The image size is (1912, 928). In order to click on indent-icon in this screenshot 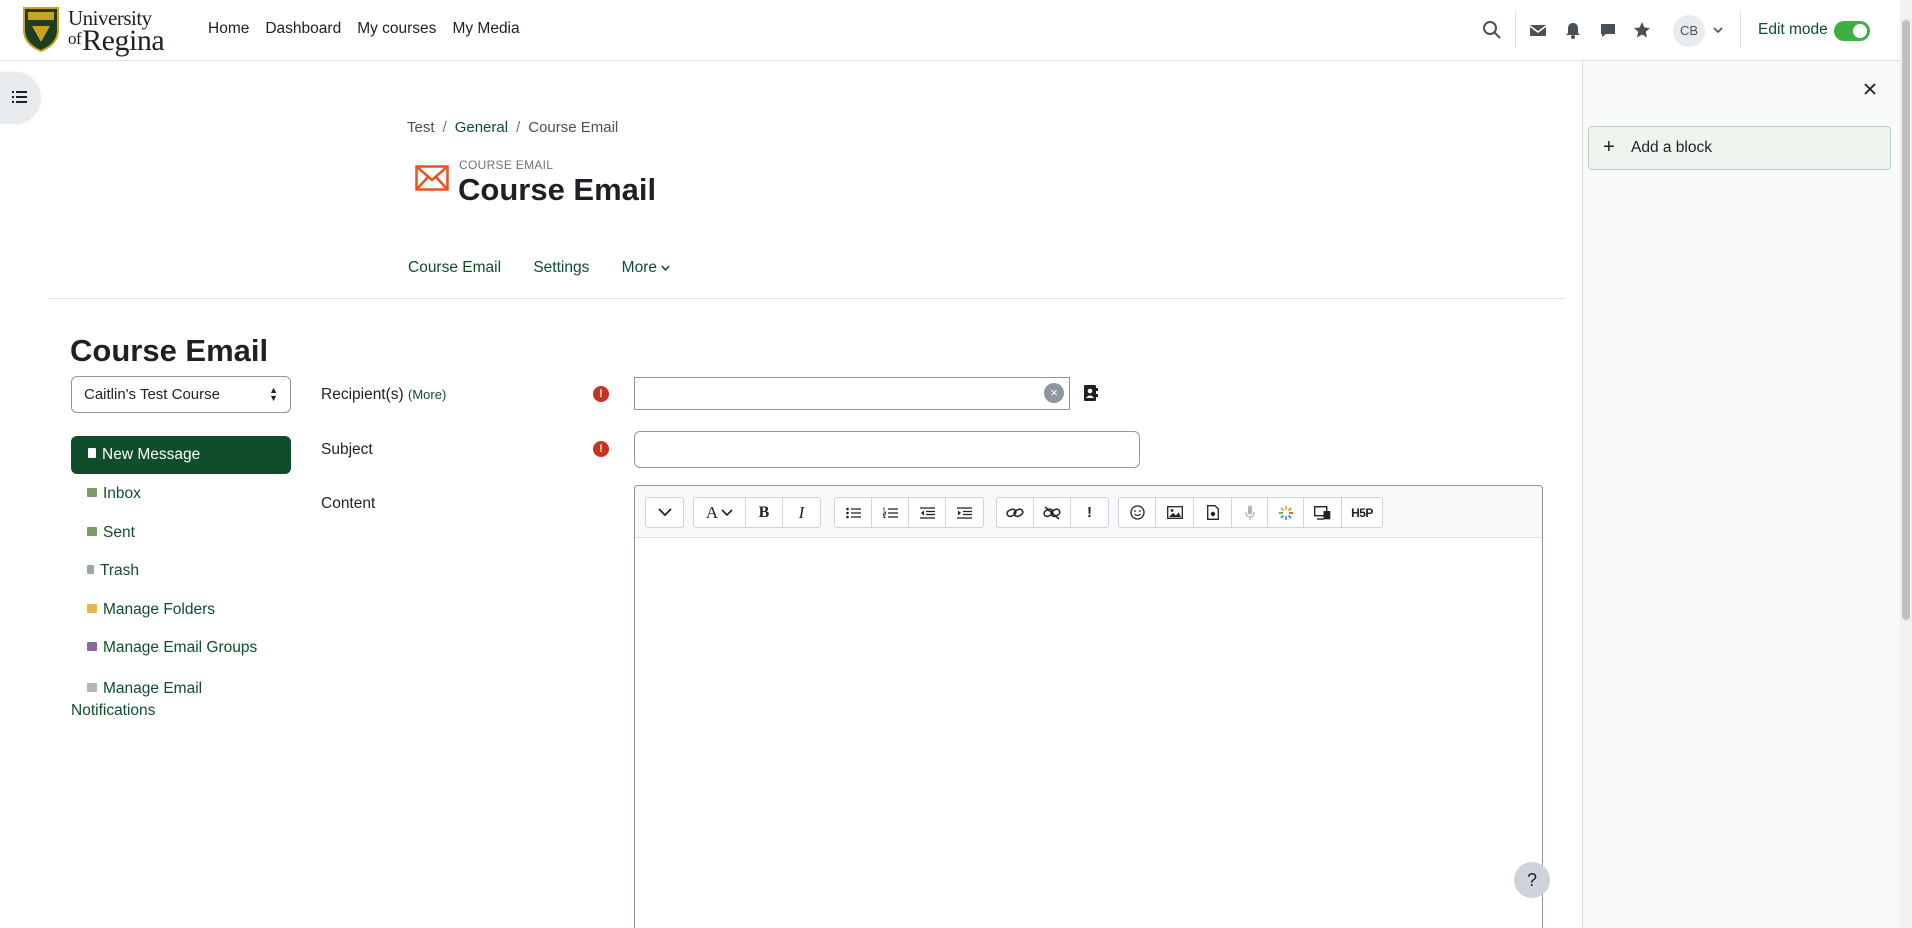, I will do `click(964, 512)`.